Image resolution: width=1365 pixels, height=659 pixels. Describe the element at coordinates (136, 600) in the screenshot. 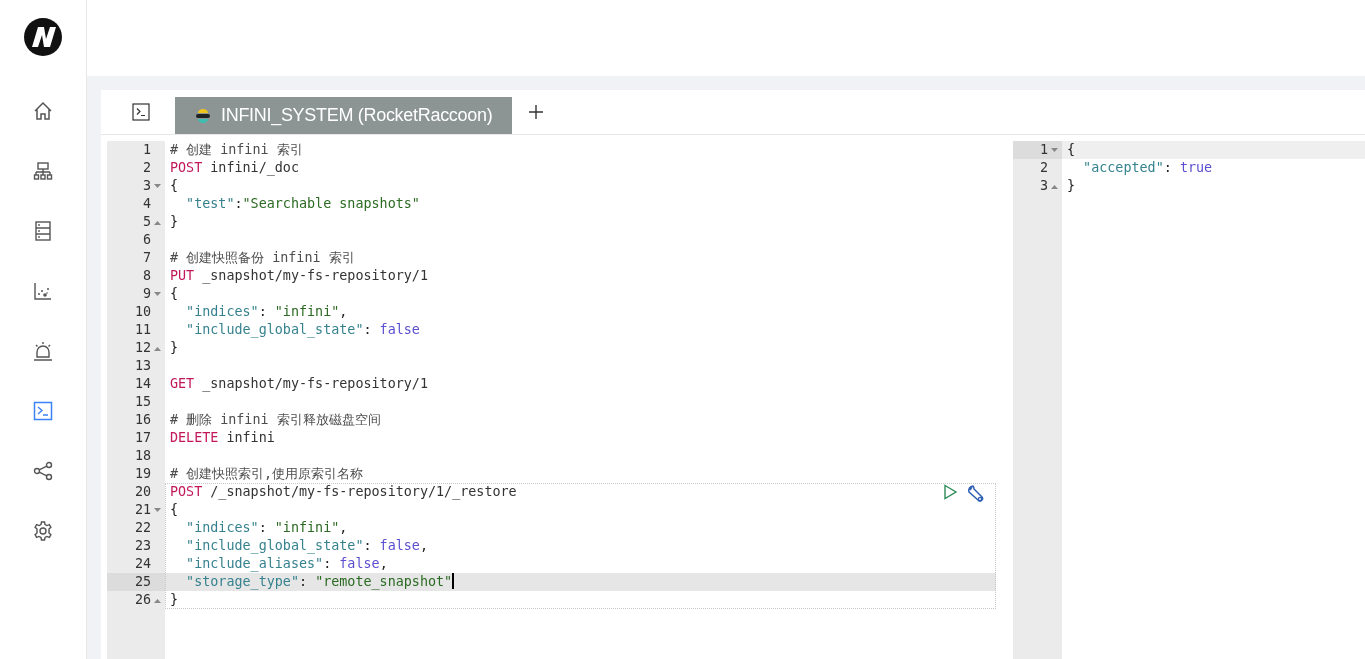

I see `line-number: 26` at that location.